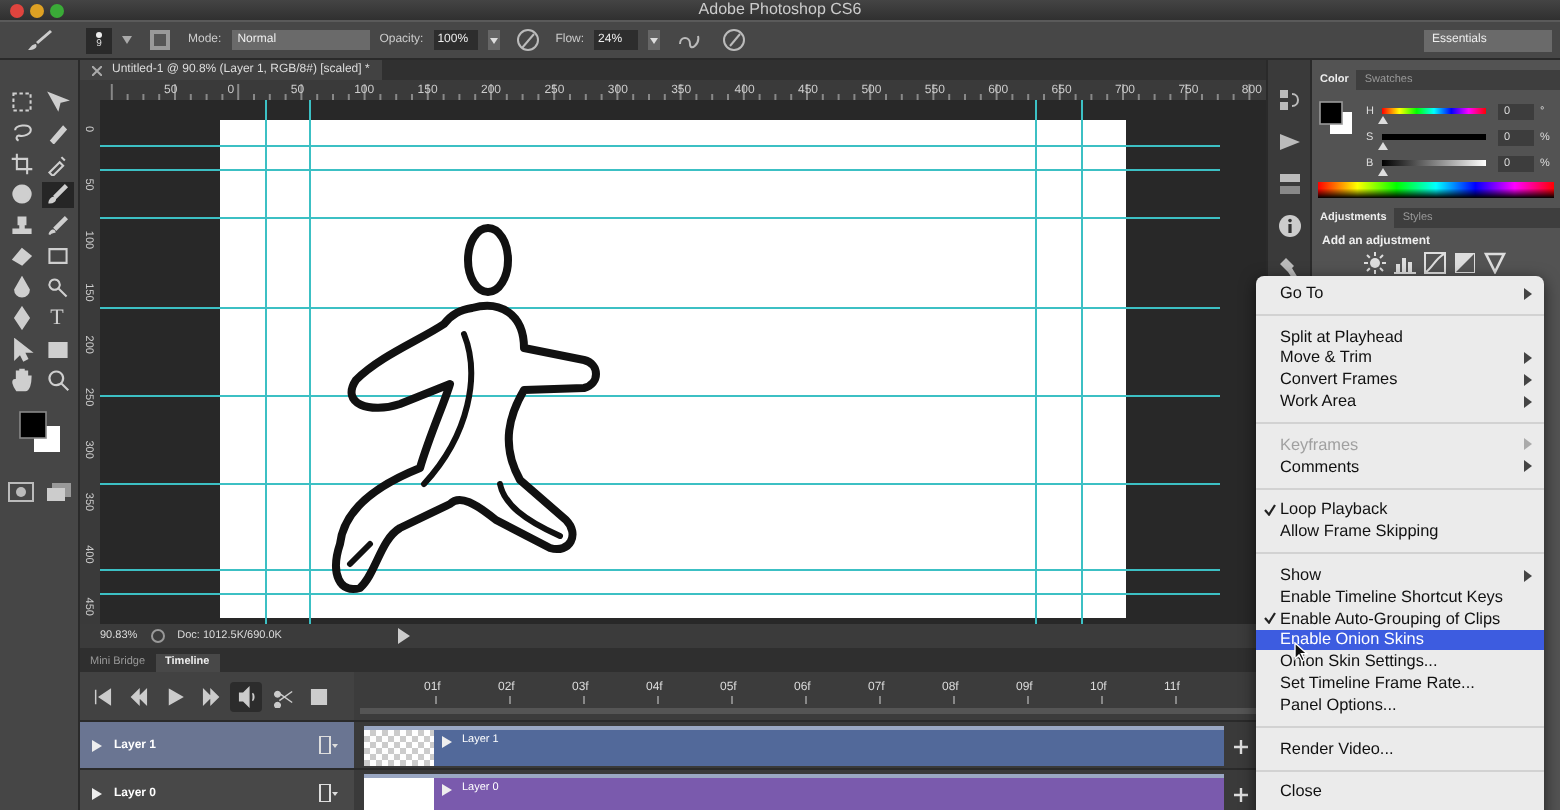 Image resolution: width=1560 pixels, height=810 pixels. What do you see at coordinates (1465, 263) in the screenshot?
I see `exposure-icon` at bounding box center [1465, 263].